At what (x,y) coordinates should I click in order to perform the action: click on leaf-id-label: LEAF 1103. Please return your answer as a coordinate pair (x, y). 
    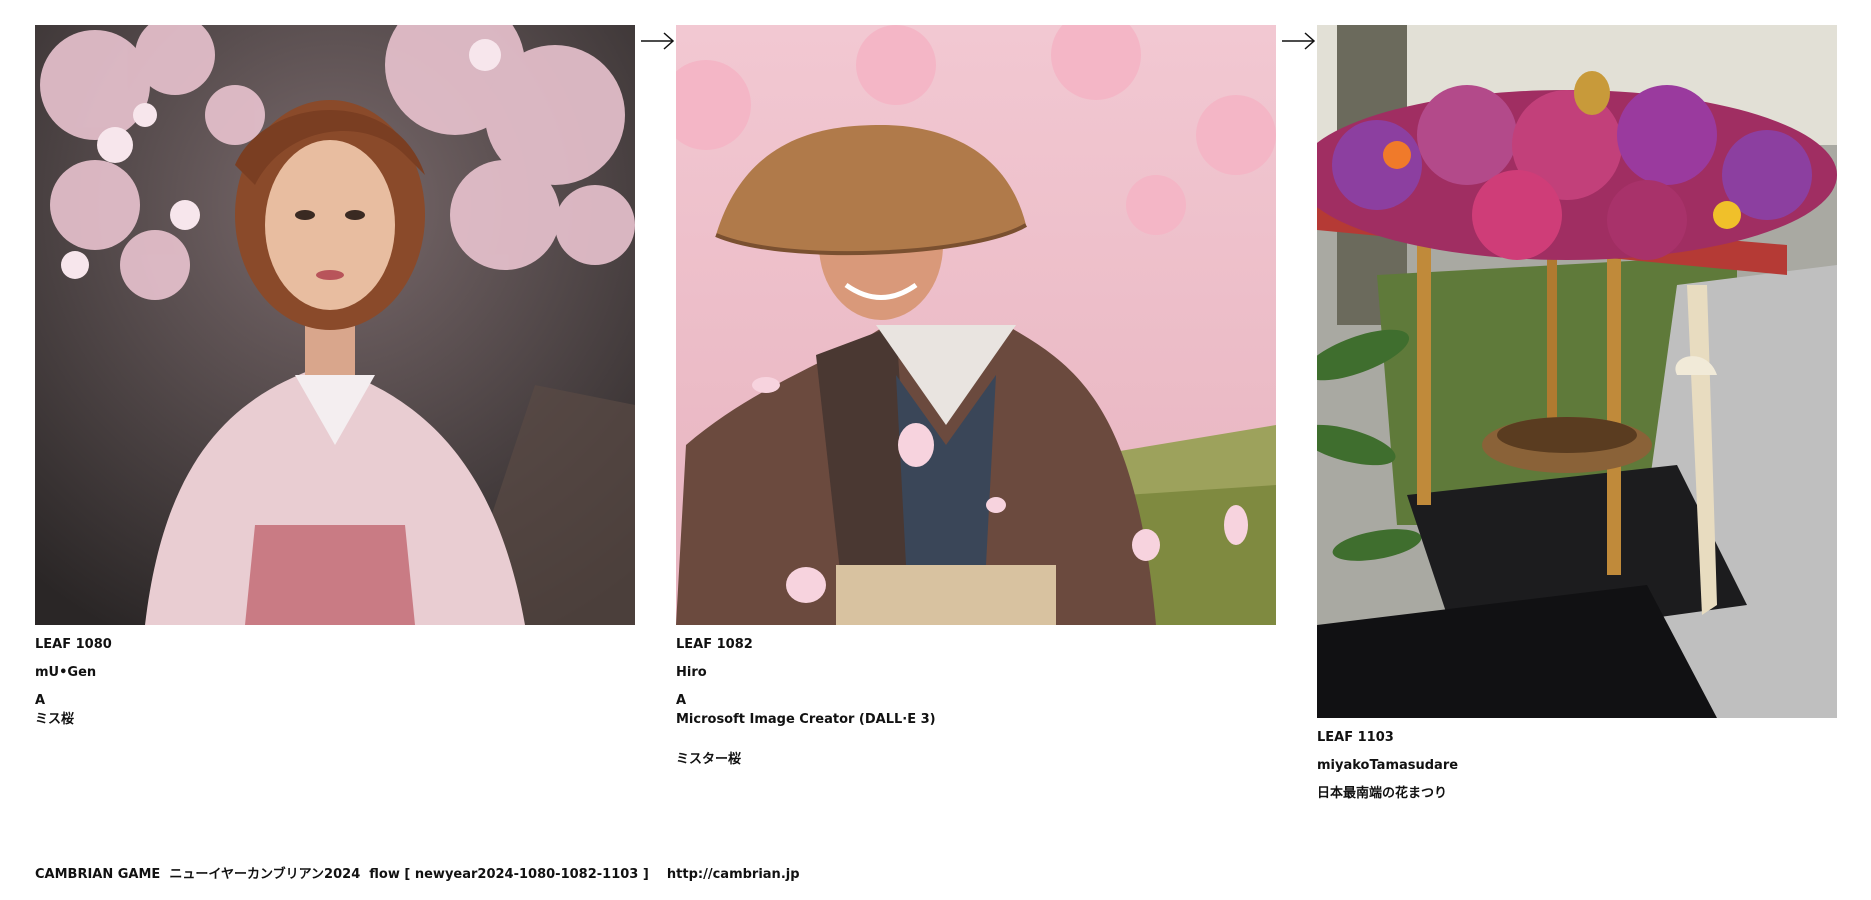
    Looking at the image, I should click on (1355, 737).